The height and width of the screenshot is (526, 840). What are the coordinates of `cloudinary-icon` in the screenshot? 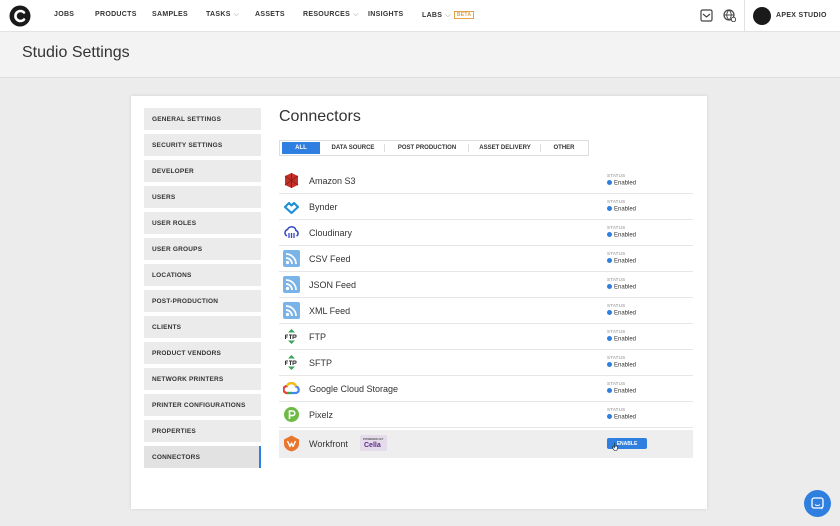 It's located at (291, 232).